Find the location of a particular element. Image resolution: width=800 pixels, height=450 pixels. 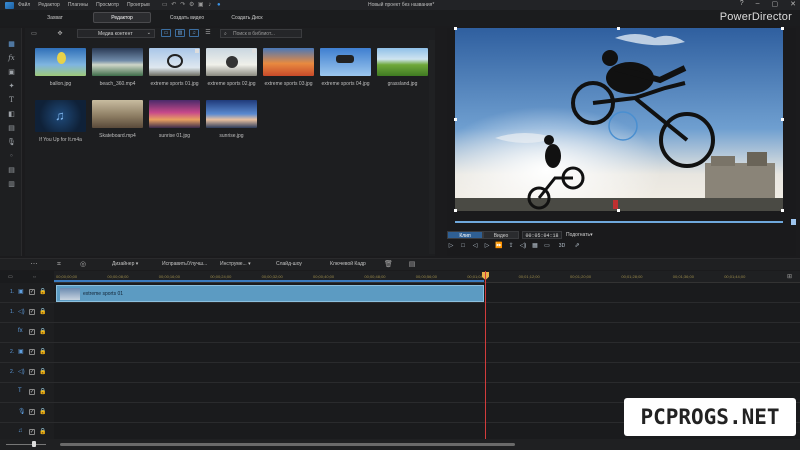

save-icon: ▭ is located at coordinates (165, 5).